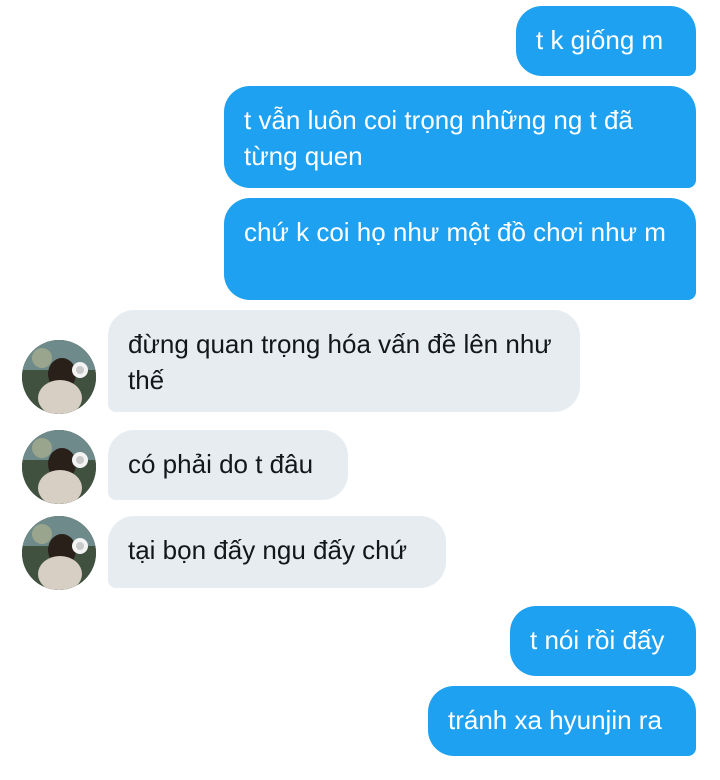 The width and height of the screenshot is (720, 780). I want to click on message-bubble-sent: tránh xa hyunjin ra, so click(562, 721).